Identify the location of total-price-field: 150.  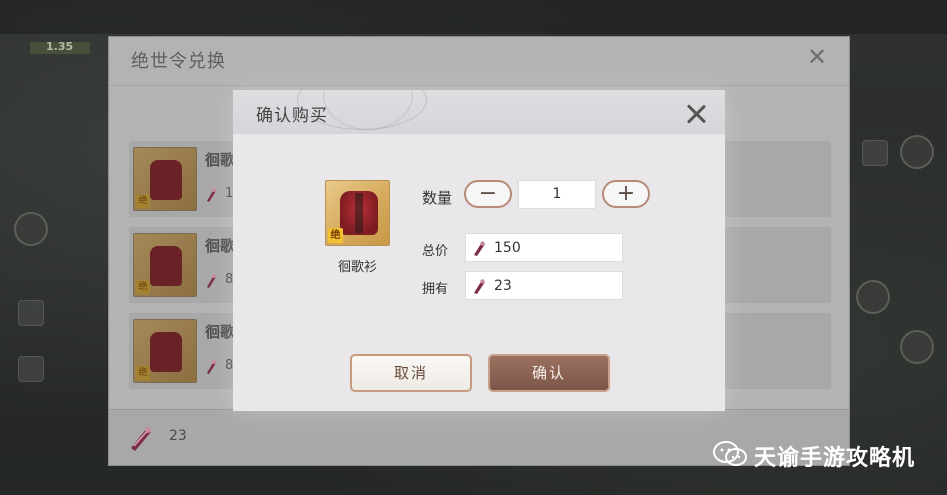
(544, 247).